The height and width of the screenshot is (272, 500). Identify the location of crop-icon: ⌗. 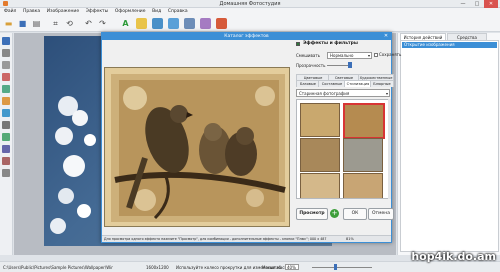
(55, 23).